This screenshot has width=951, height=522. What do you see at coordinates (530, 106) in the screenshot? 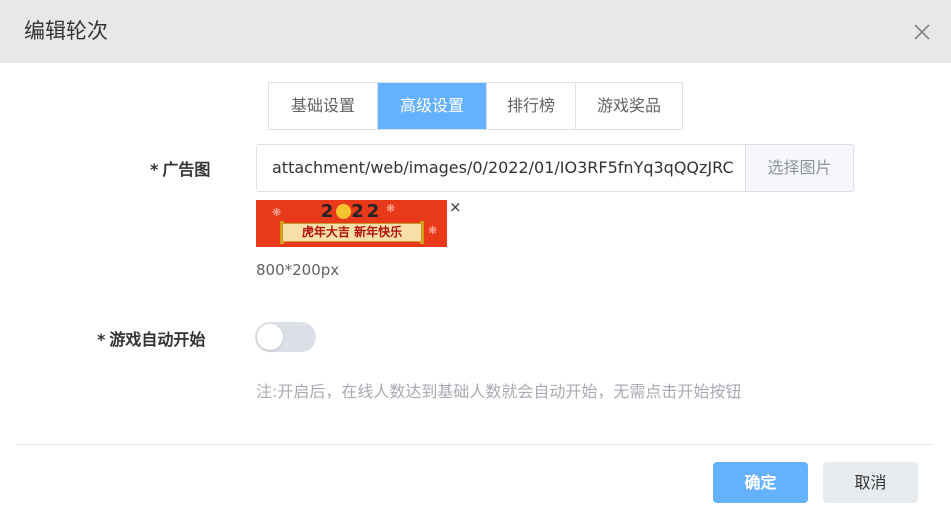
I see `tab-leaderboard: 排行榜` at bounding box center [530, 106].